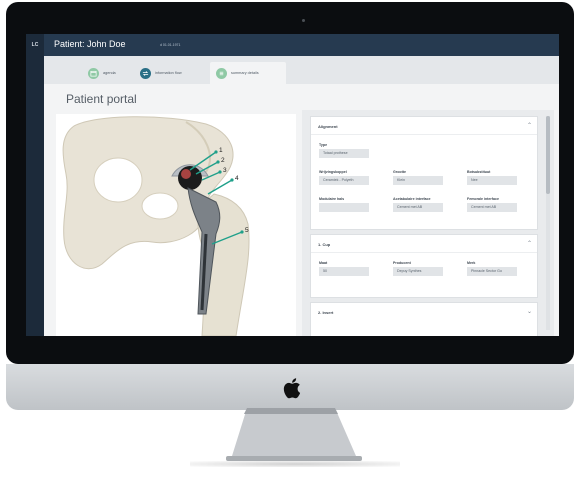 The width and height of the screenshot is (582, 479). Describe the element at coordinates (170, 45) in the screenshot. I see `patient-birthdate: d 01.01.1971` at that location.